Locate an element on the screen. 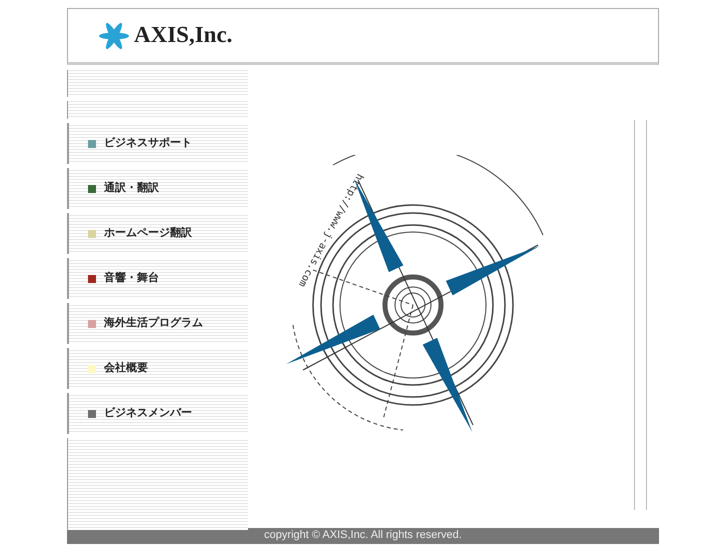  sidebar-menu-item: ビジネスメンバー is located at coordinates (157, 413).